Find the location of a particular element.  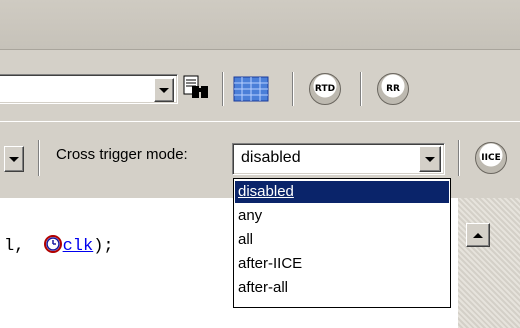

rtd-button: RTD is located at coordinates (325, 89).